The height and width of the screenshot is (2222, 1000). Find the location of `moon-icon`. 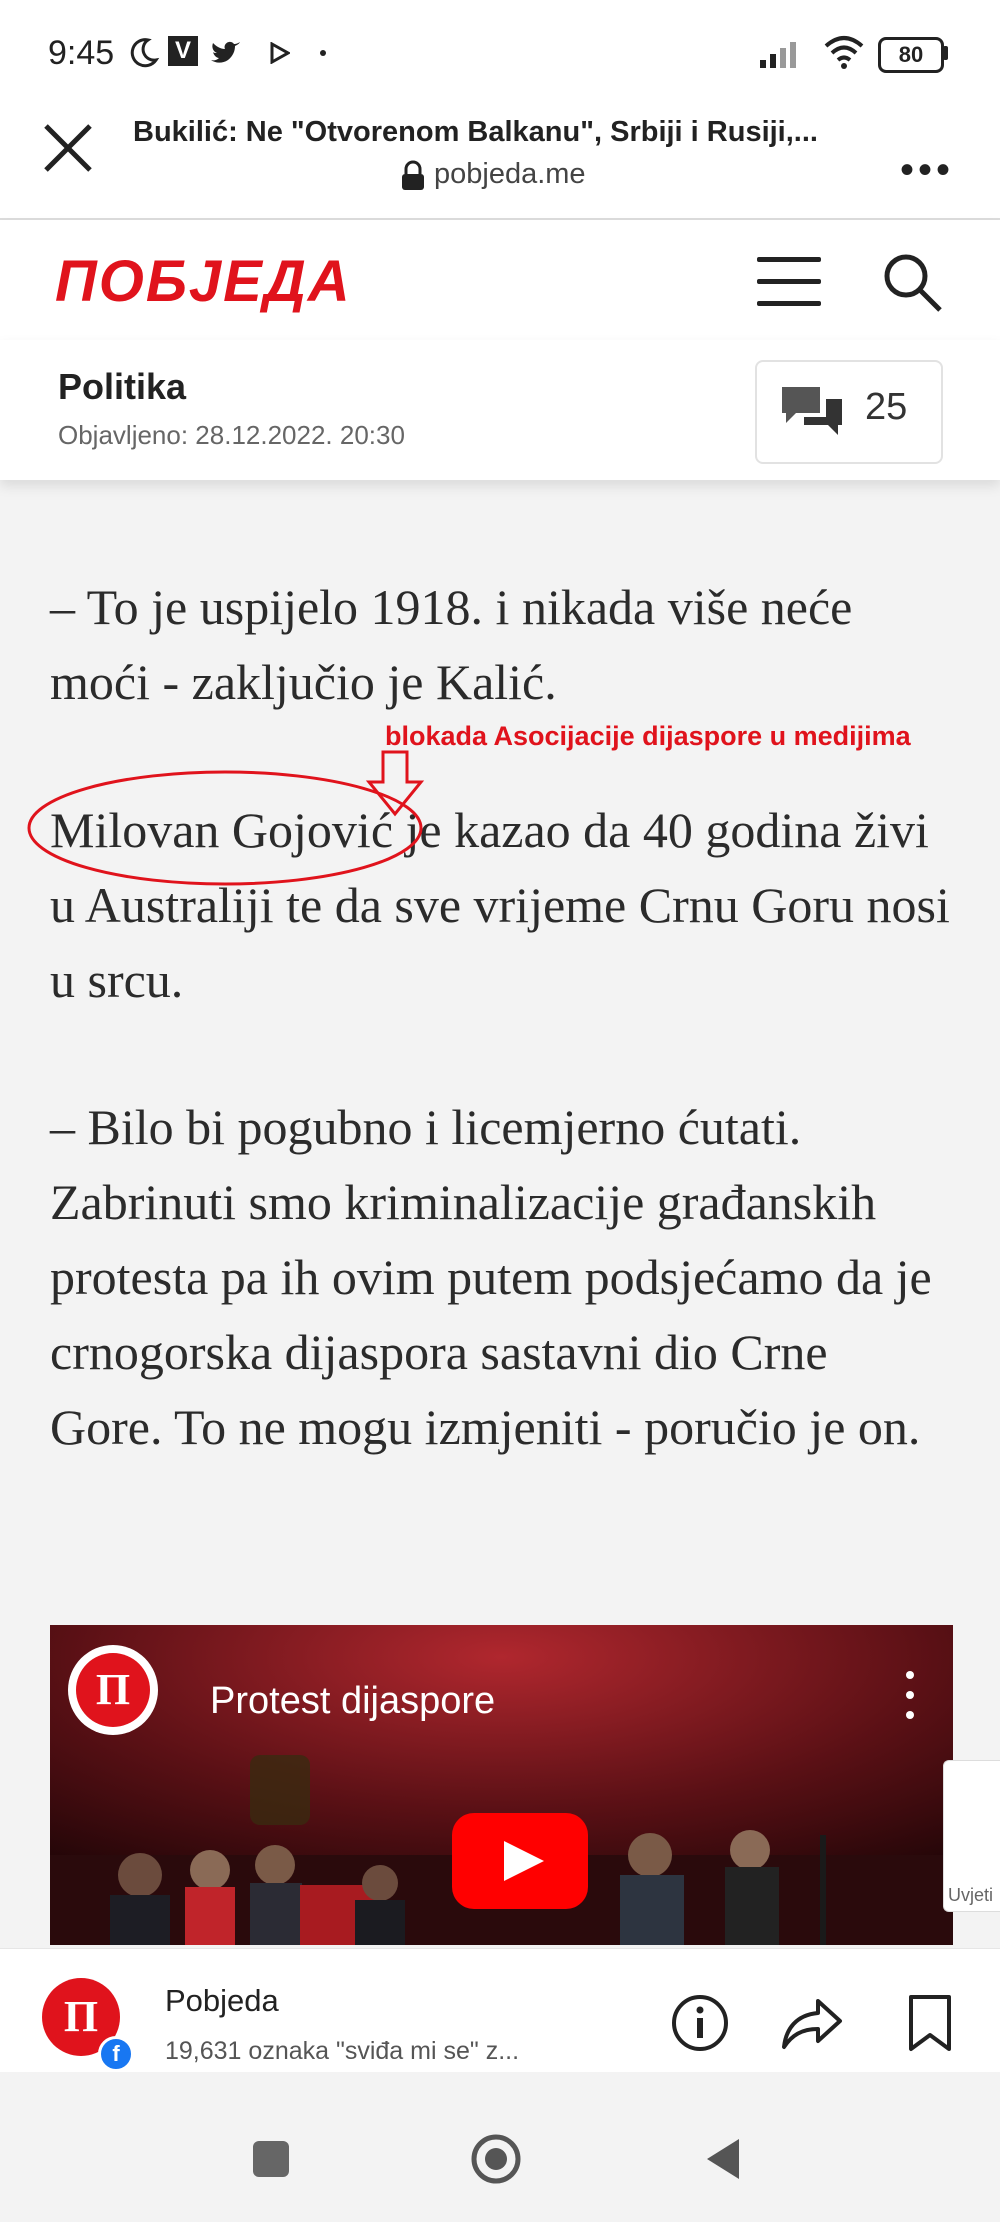

moon-icon is located at coordinates (145, 53).